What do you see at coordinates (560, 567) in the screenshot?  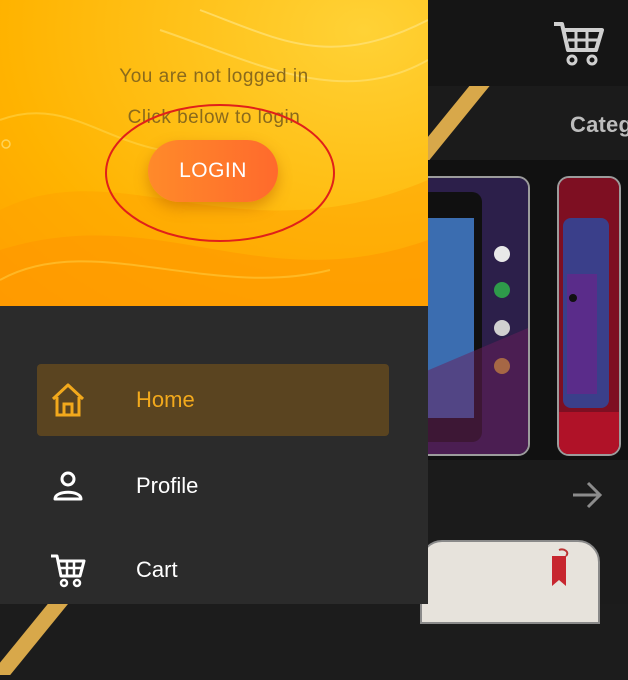 I see `tag-icon` at bounding box center [560, 567].